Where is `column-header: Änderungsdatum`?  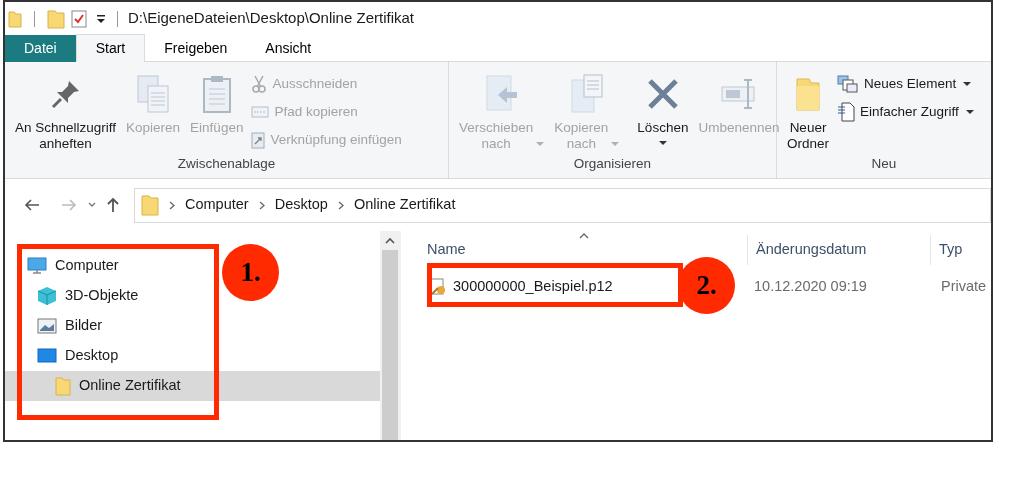
column-header: Änderungsdatum is located at coordinates (839, 250).